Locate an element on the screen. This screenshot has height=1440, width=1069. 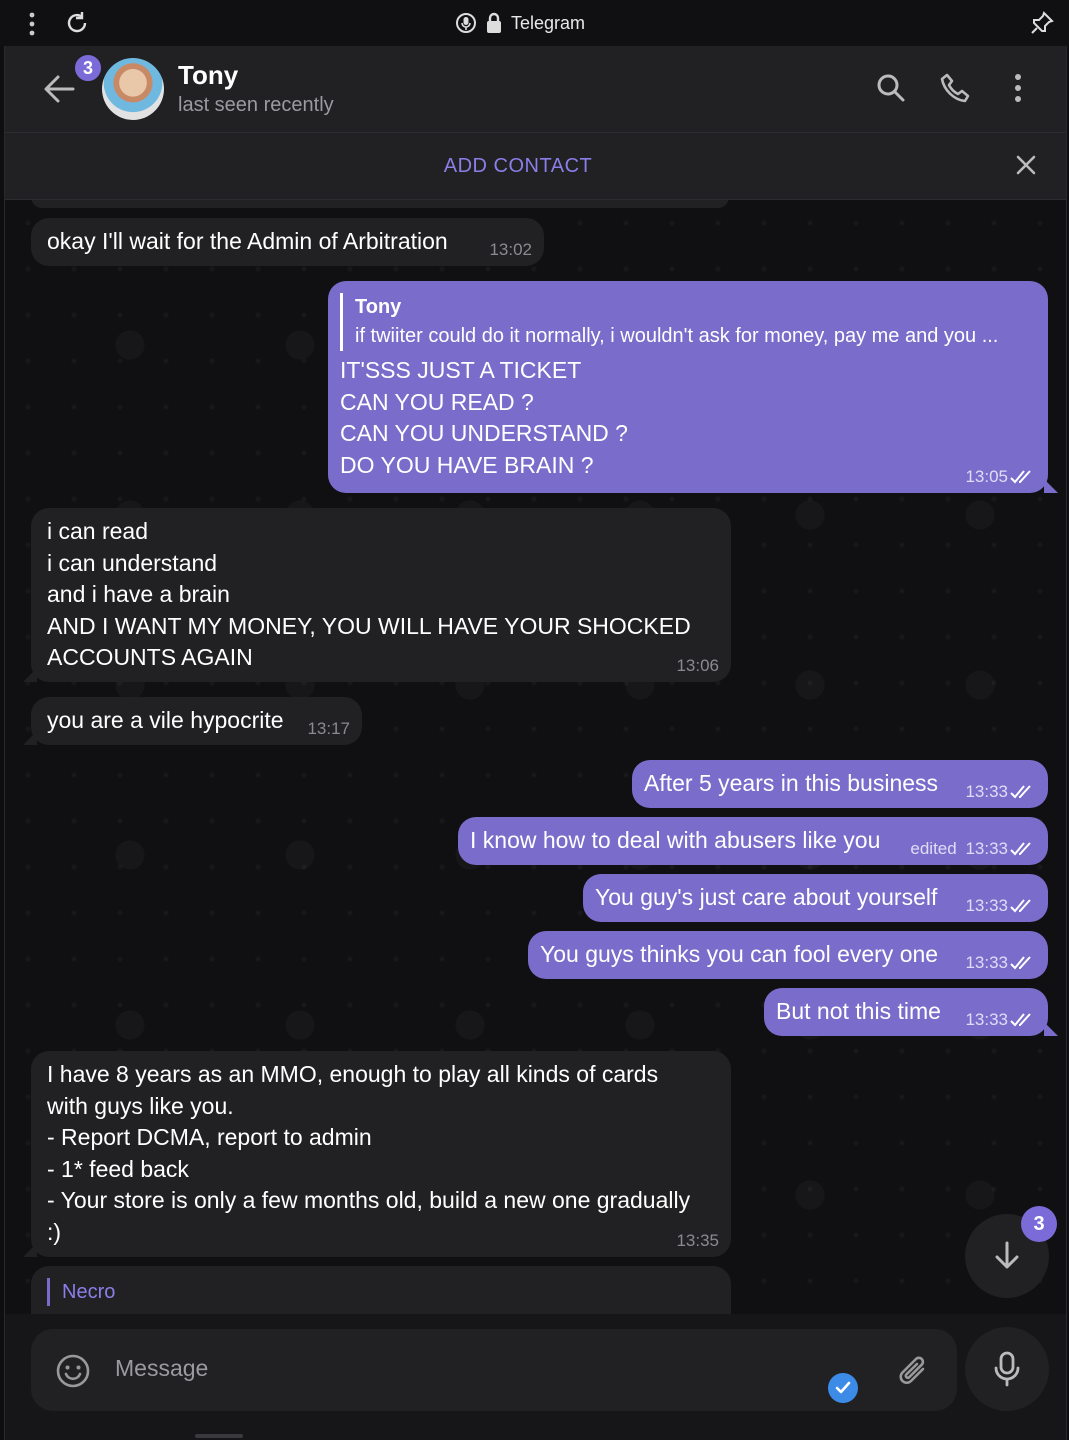
message-text: DO YOU HAVE BRAIN ? is located at coordinates (467, 464).